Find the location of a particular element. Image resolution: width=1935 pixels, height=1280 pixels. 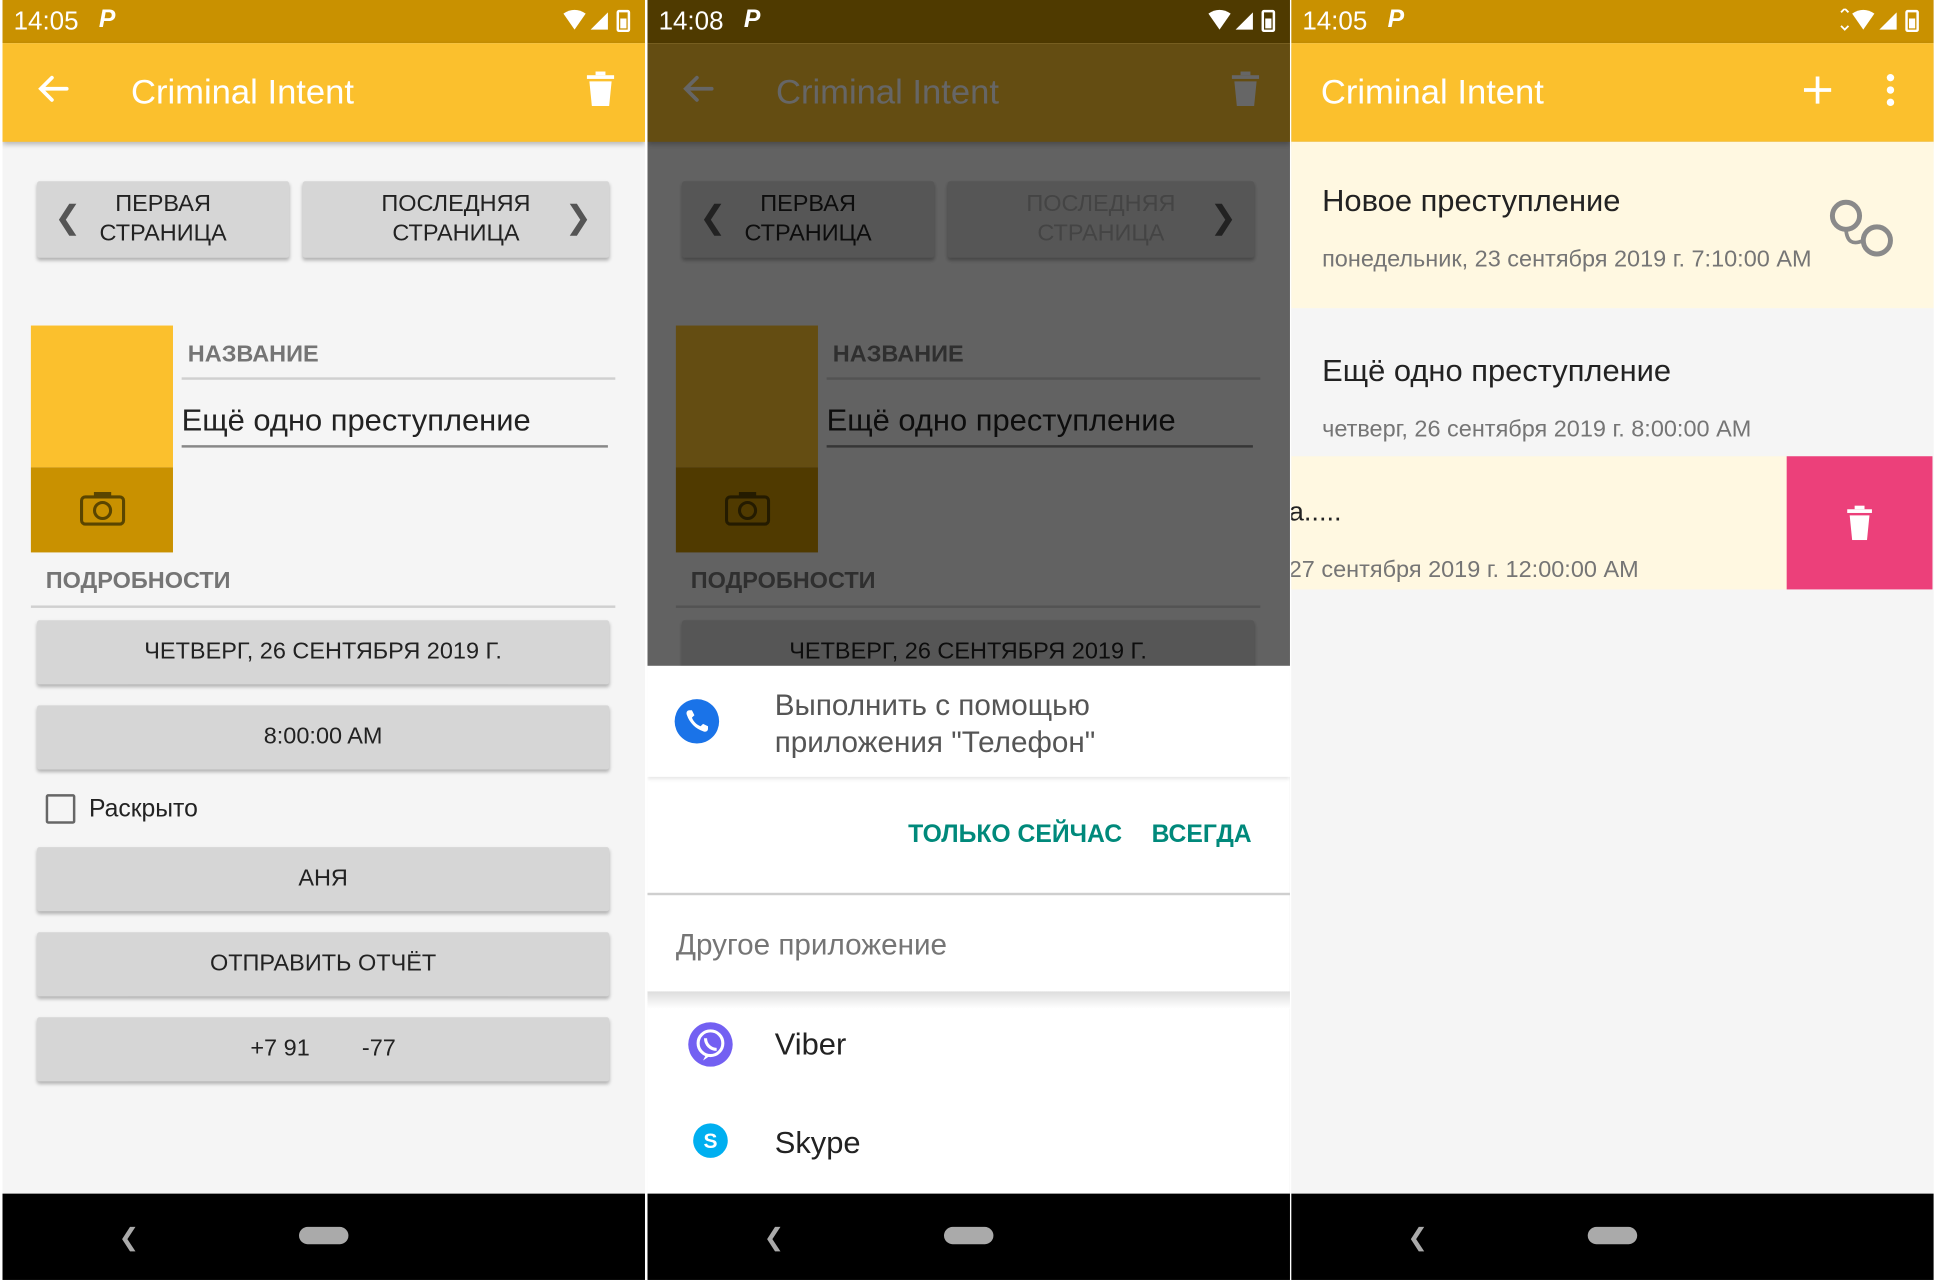

crime-photo is located at coordinates (101, 396).